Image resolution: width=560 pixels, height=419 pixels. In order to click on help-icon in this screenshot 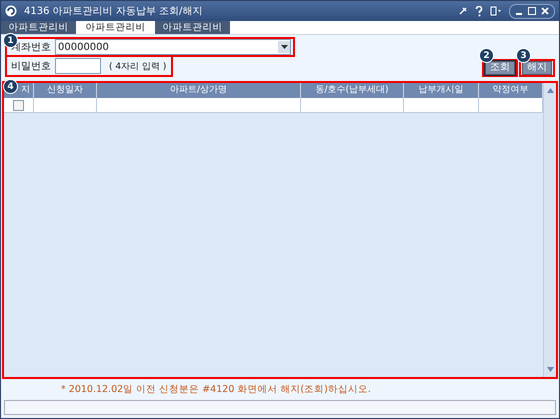, I will do `click(479, 11)`.